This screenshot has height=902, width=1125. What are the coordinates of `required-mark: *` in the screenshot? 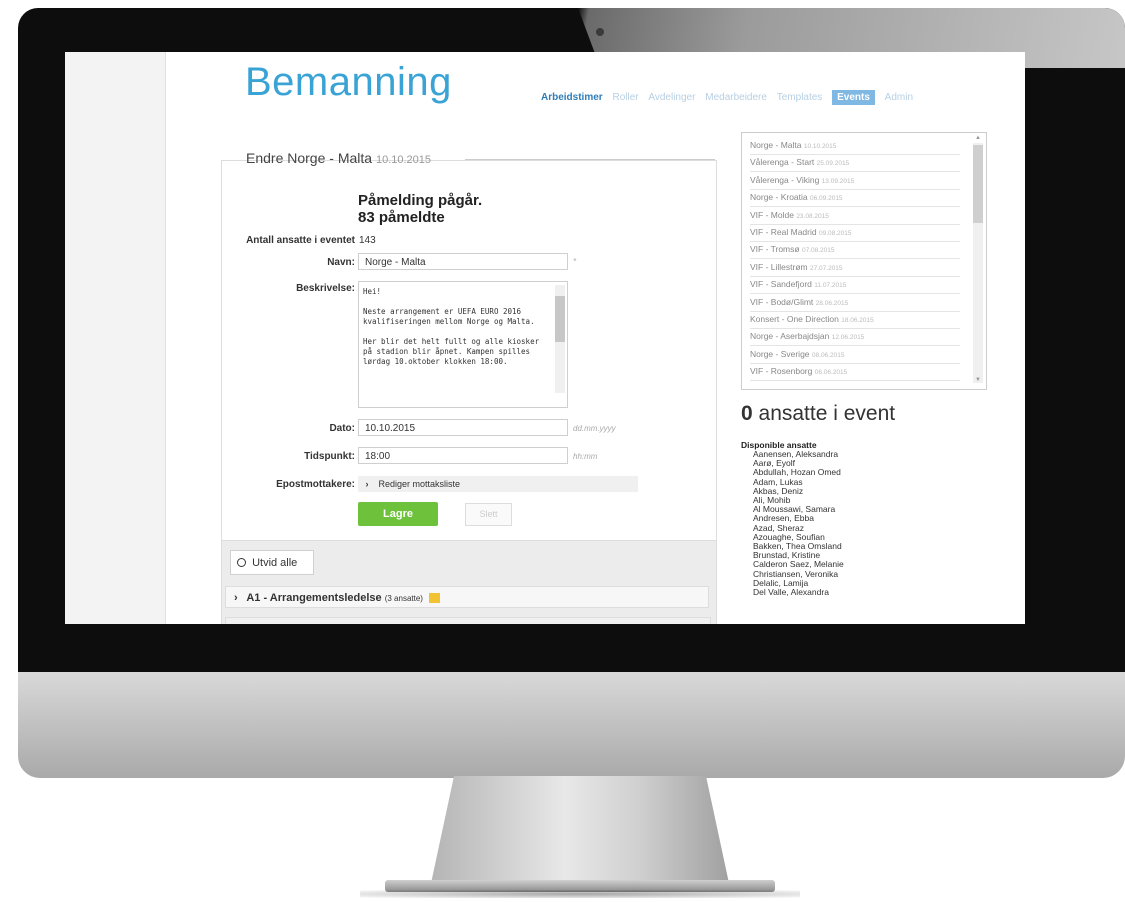 It's located at (575, 261).